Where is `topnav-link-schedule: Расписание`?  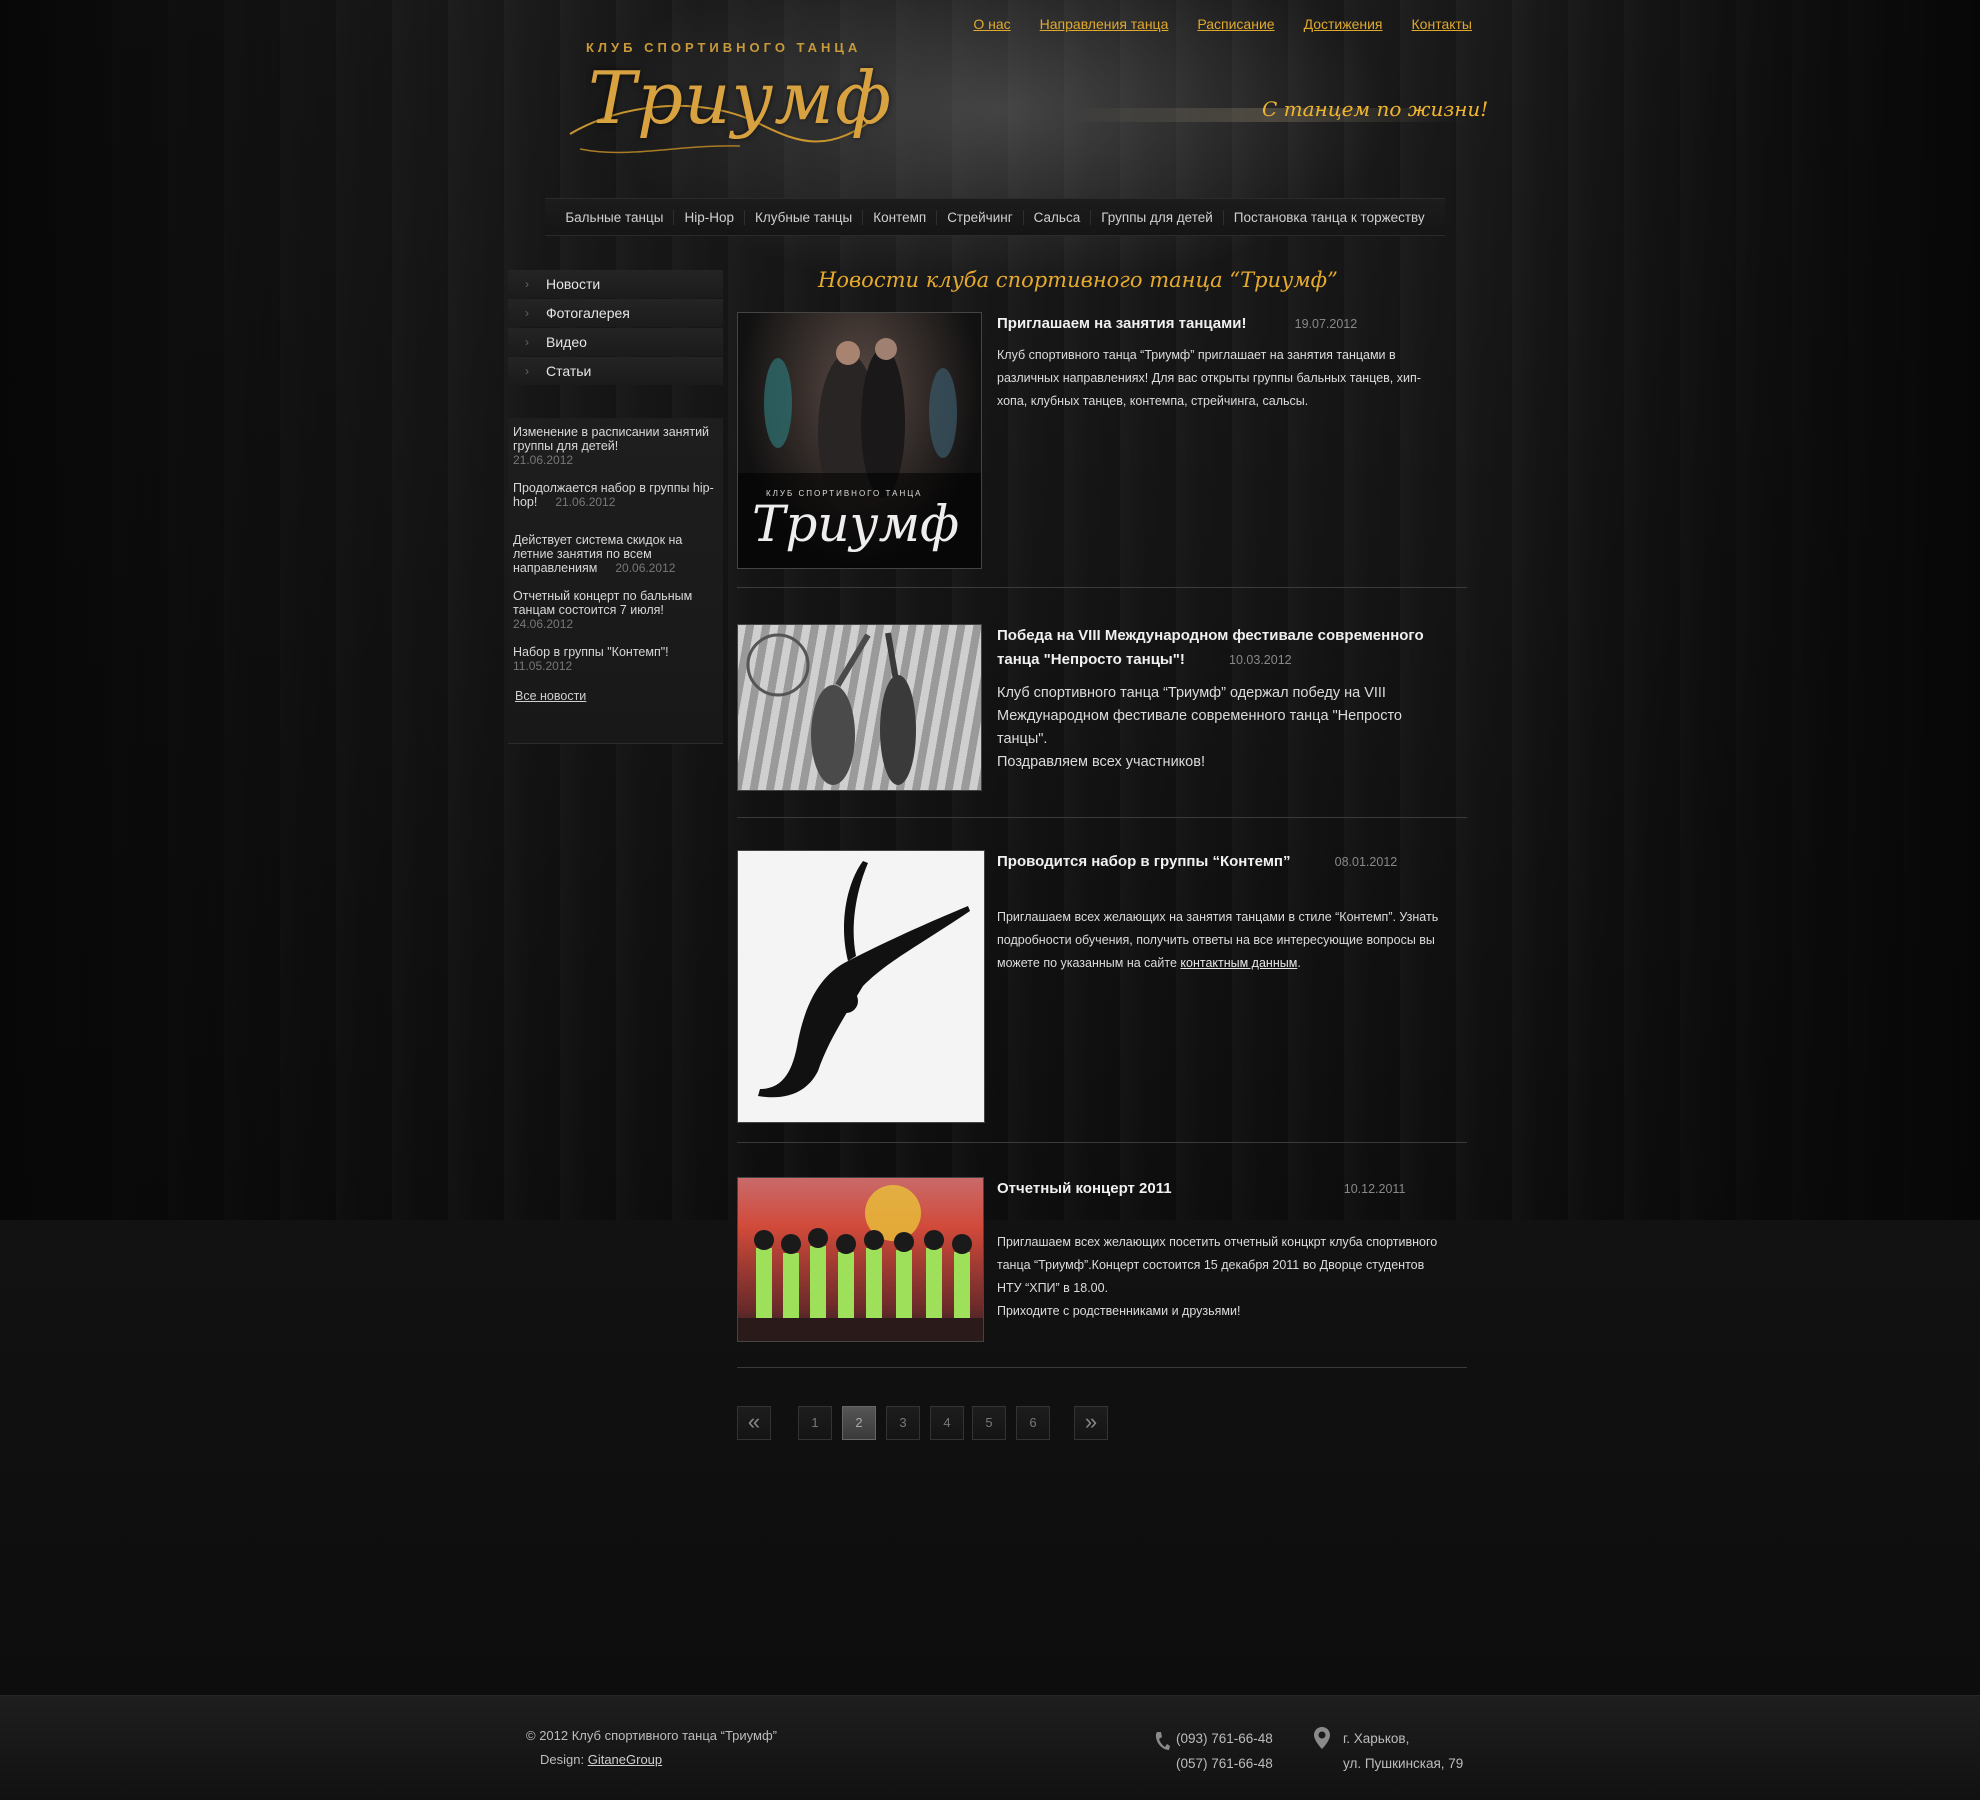
topnav-link-schedule: Расписание is located at coordinates (1235, 24).